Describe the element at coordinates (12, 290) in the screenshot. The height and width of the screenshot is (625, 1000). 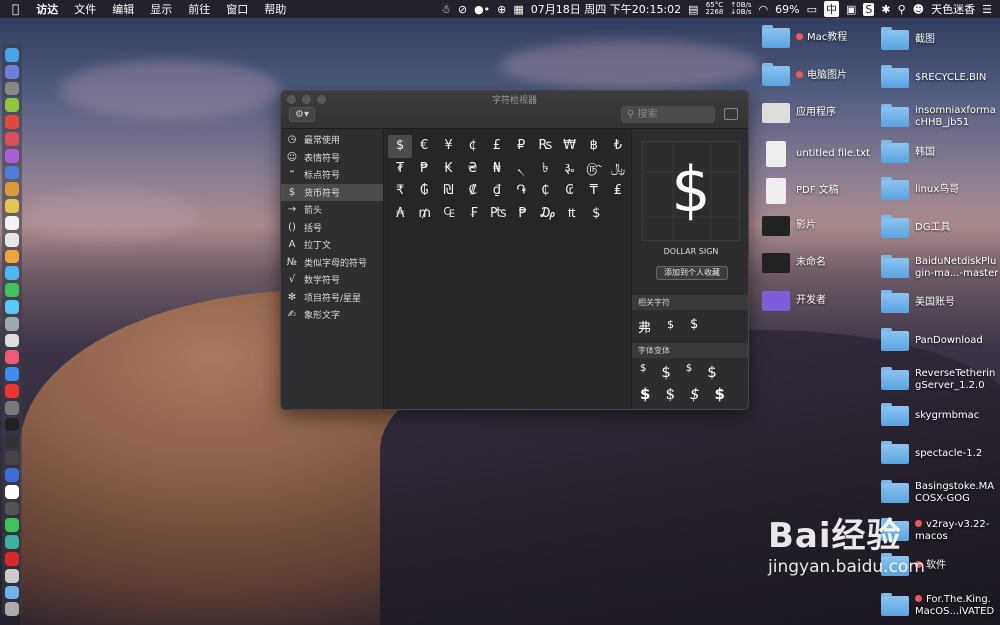
I see `facetime-icon` at that location.